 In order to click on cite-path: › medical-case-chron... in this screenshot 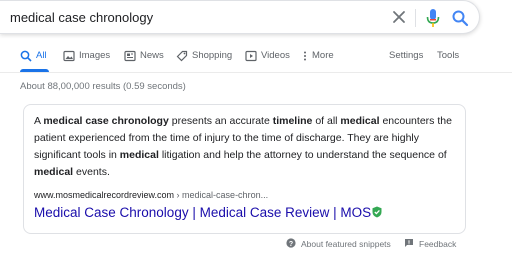, I will do `click(221, 195)`.